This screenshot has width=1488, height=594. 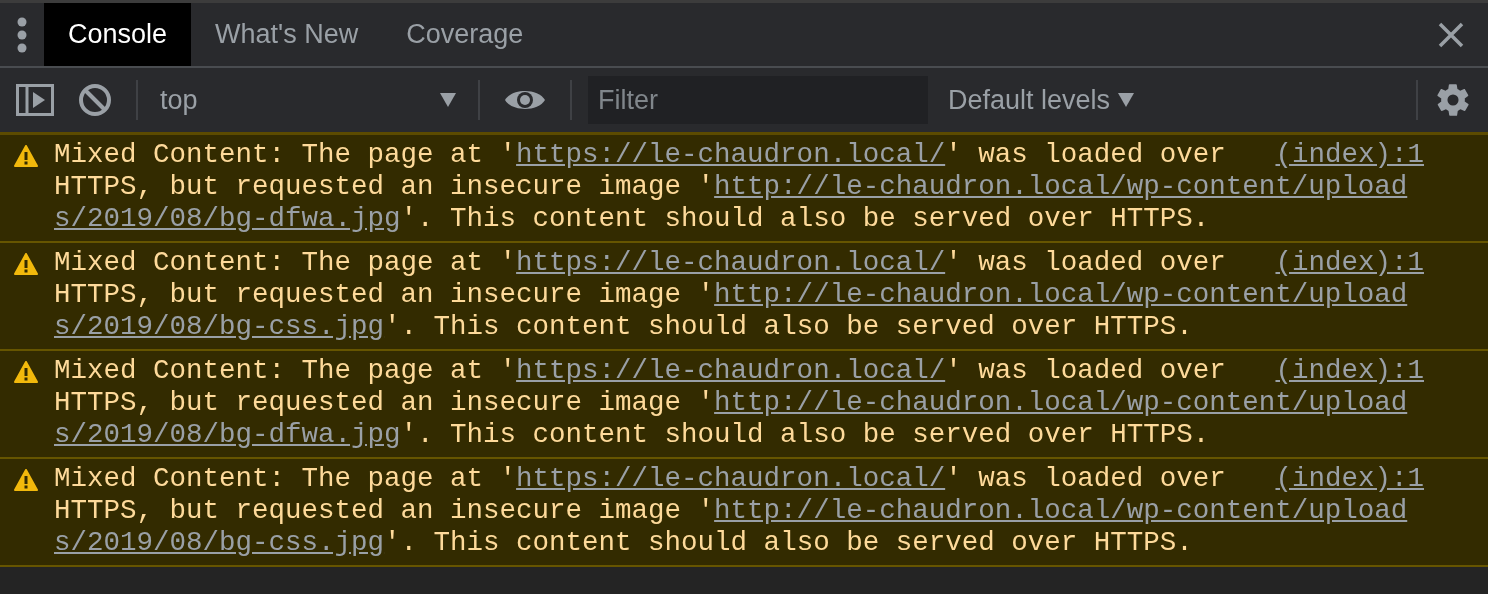 What do you see at coordinates (35, 100) in the screenshot?
I see `sidebar-toggle-icon` at bounding box center [35, 100].